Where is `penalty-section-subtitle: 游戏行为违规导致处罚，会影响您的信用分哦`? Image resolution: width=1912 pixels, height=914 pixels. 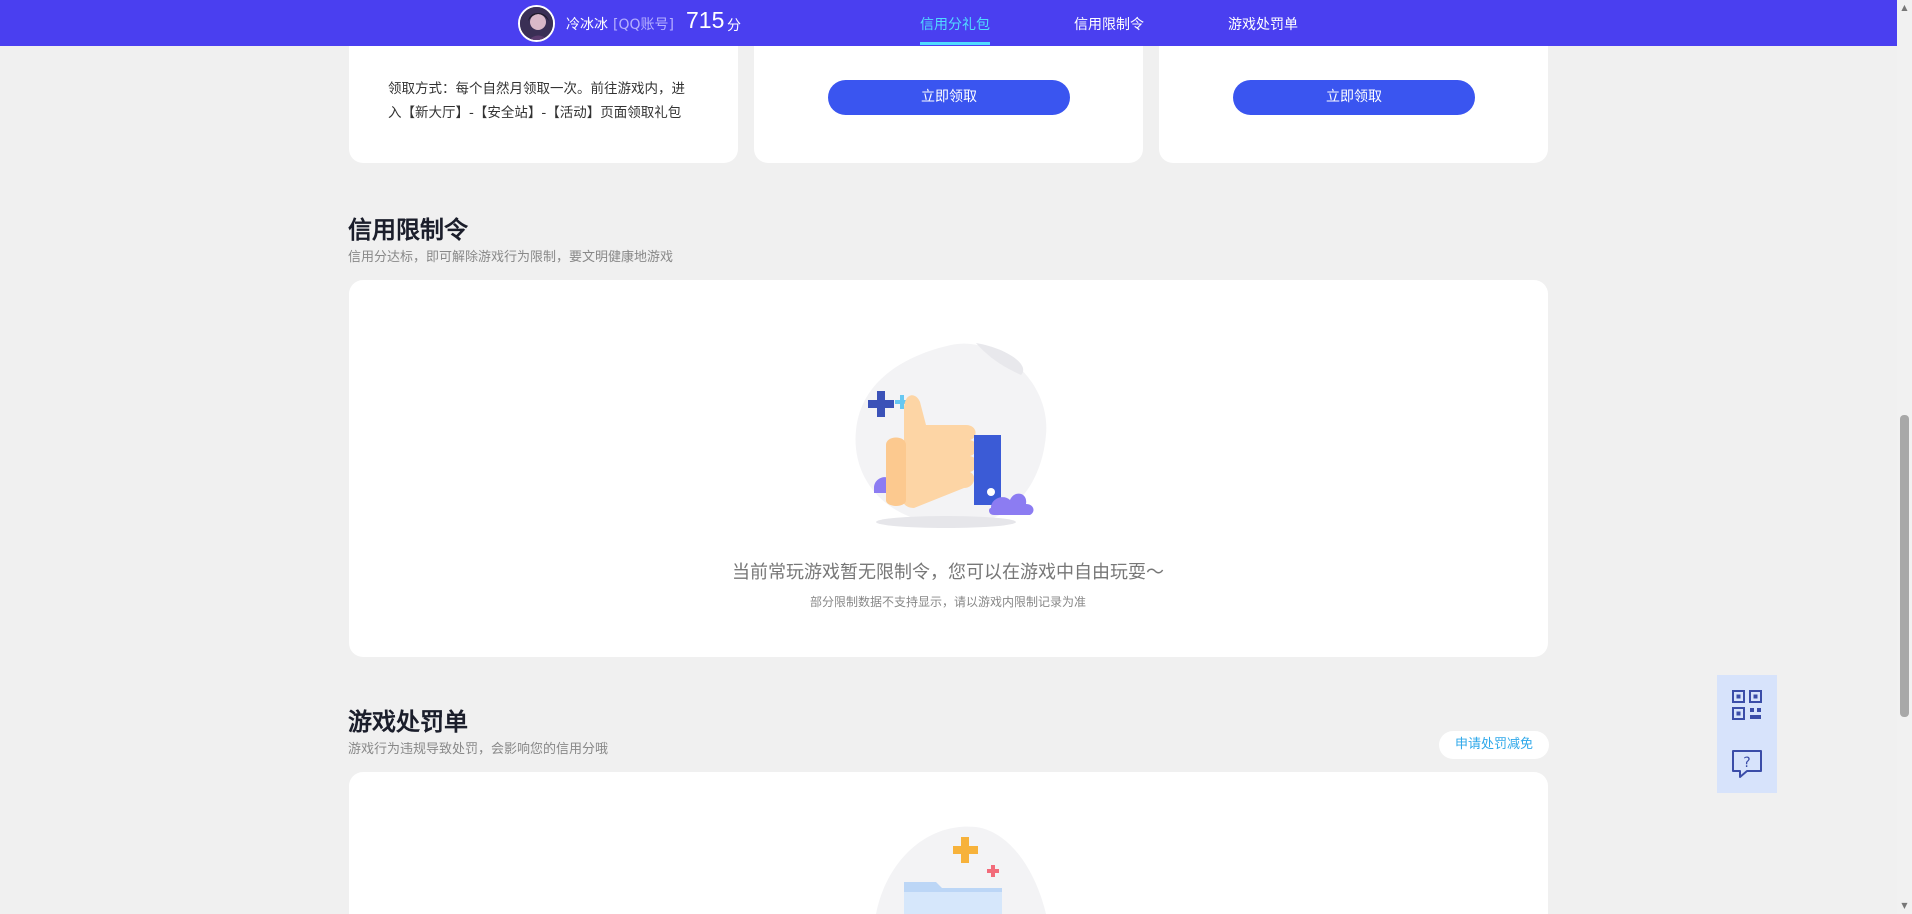 penalty-section-subtitle: 游戏行为违规导致处罚，会影响您的信用分哦 is located at coordinates (478, 749).